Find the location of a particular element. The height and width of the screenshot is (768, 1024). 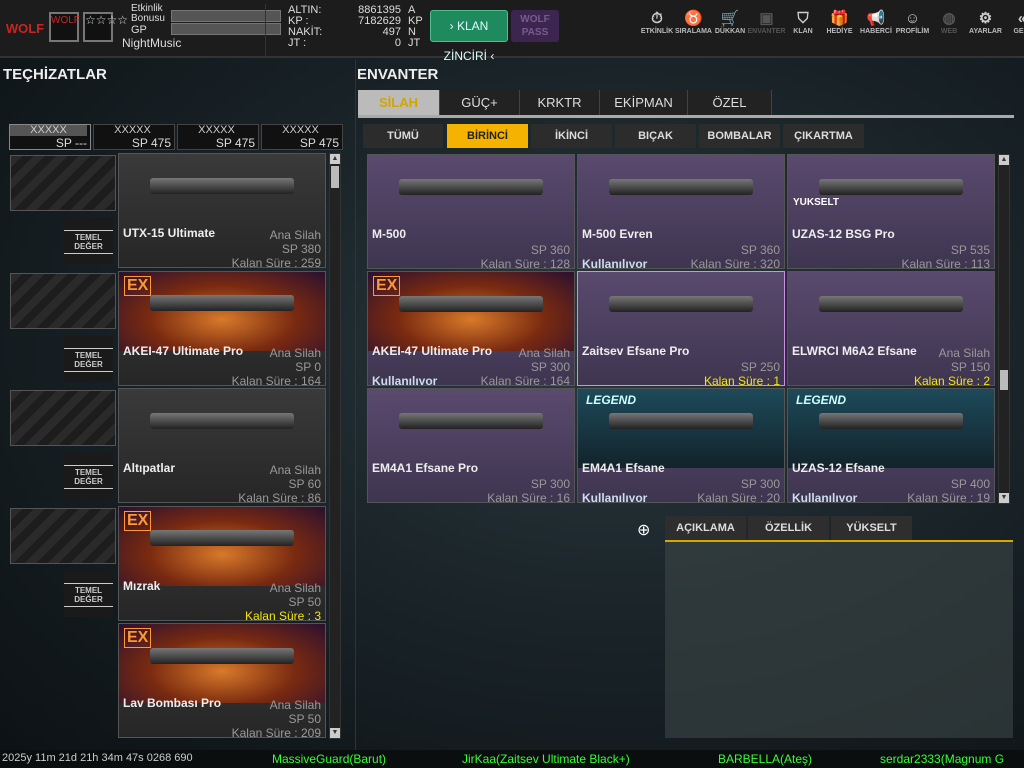

item-name: EM4A1 Efsane is located at coordinates (623, 468).